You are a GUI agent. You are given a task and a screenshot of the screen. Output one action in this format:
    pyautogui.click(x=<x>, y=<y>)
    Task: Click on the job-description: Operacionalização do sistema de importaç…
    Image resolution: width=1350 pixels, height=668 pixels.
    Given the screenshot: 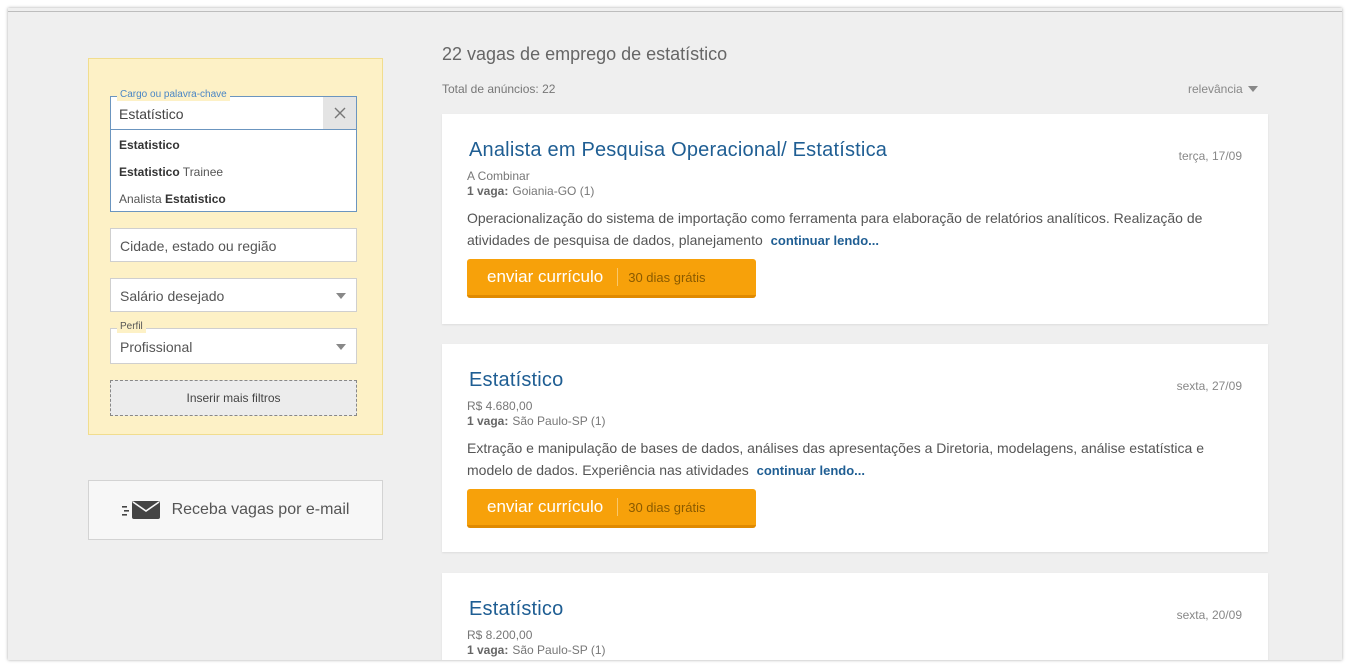 What is the action you would take?
    pyautogui.click(x=857, y=229)
    